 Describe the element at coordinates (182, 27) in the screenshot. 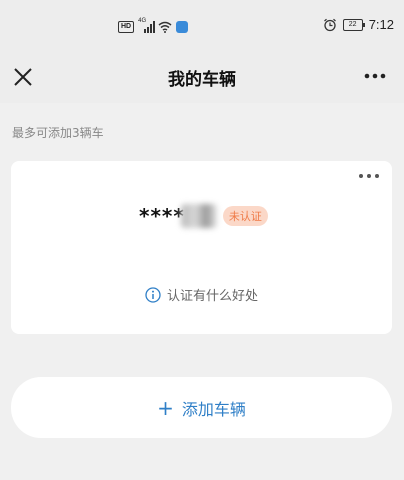

I see `screen-share-icon` at that location.